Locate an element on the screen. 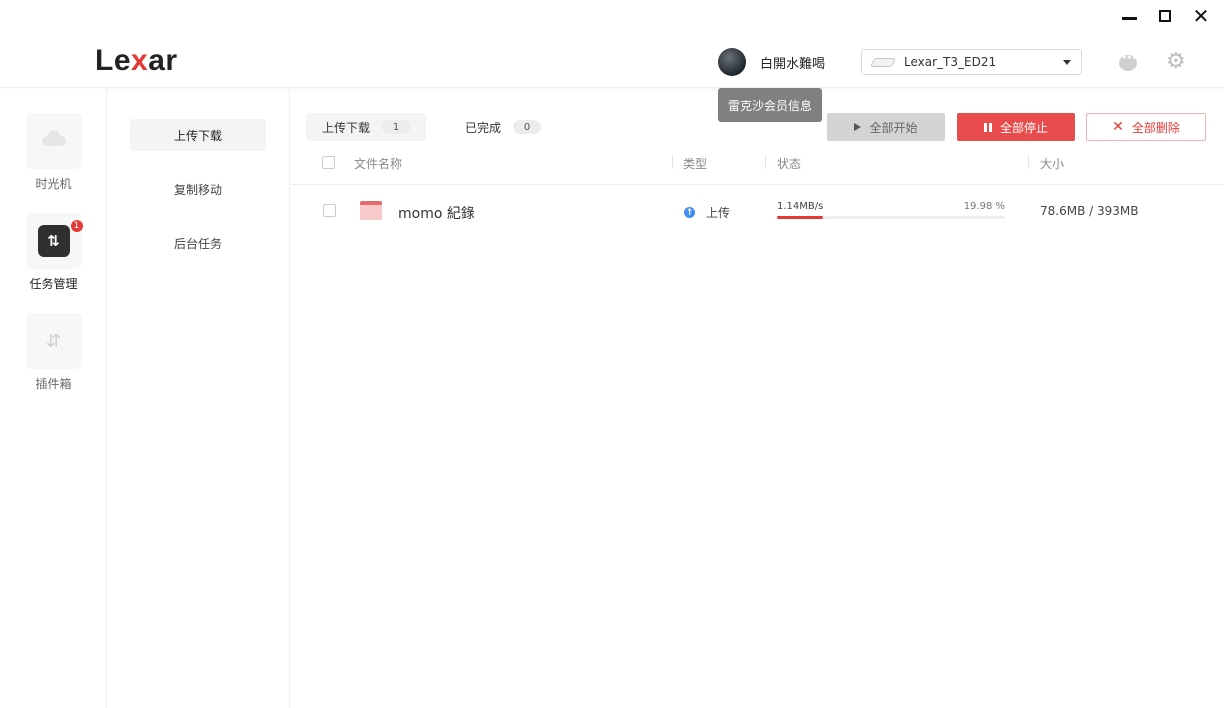 Image resolution: width=1224 pixels, height=708 pixels. plugins-tile: ⇵ is located at coordinates (53, 341).